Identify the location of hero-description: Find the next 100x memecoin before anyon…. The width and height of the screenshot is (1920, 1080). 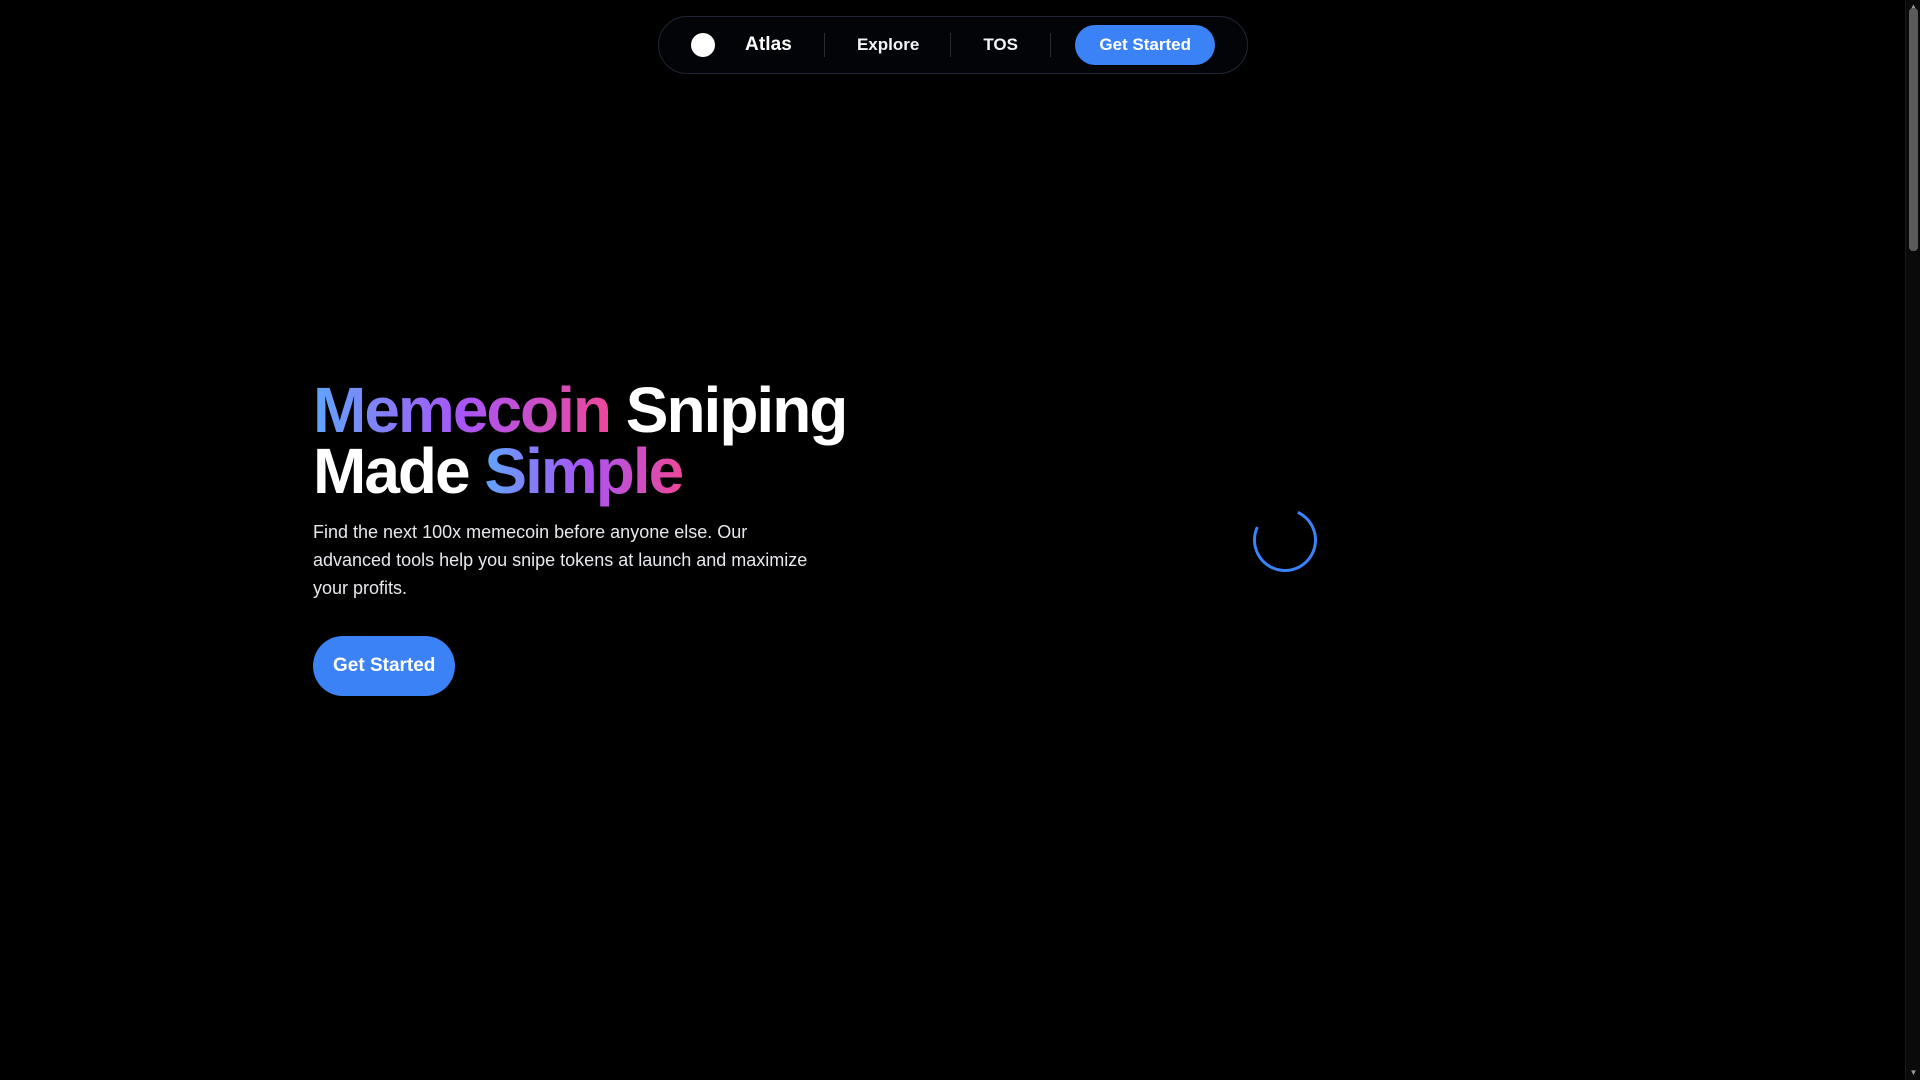
(560, 560).